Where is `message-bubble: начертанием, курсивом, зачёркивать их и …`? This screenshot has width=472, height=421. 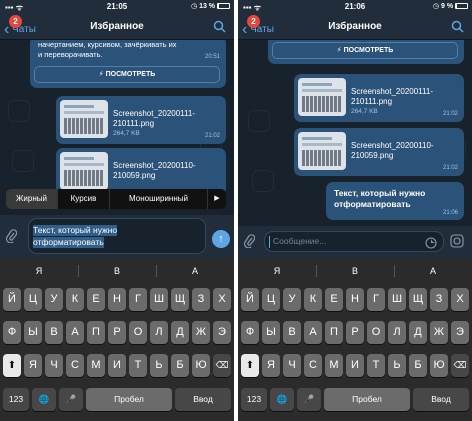
message-bubble: начертанием, курсивом, зачёркивать их и … is located at coordinates (128, 64).